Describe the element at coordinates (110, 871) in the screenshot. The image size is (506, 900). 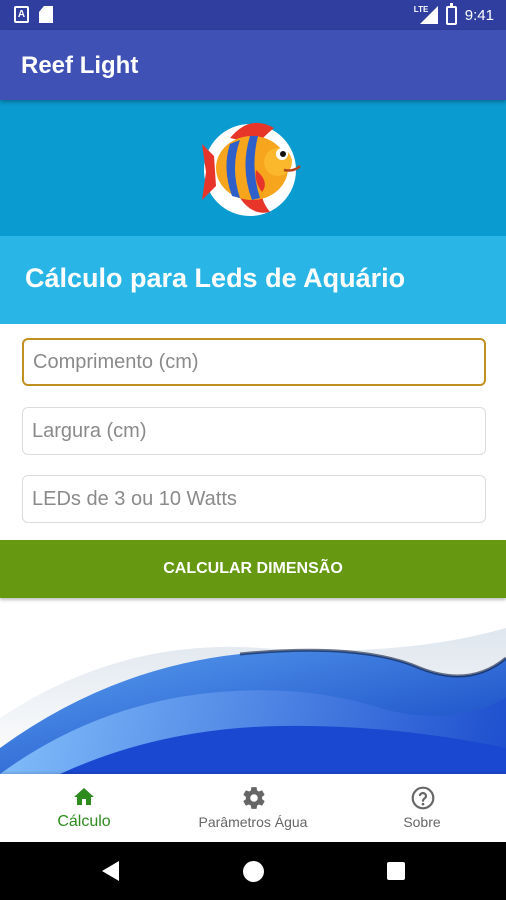
I see `back-icon` at that location.